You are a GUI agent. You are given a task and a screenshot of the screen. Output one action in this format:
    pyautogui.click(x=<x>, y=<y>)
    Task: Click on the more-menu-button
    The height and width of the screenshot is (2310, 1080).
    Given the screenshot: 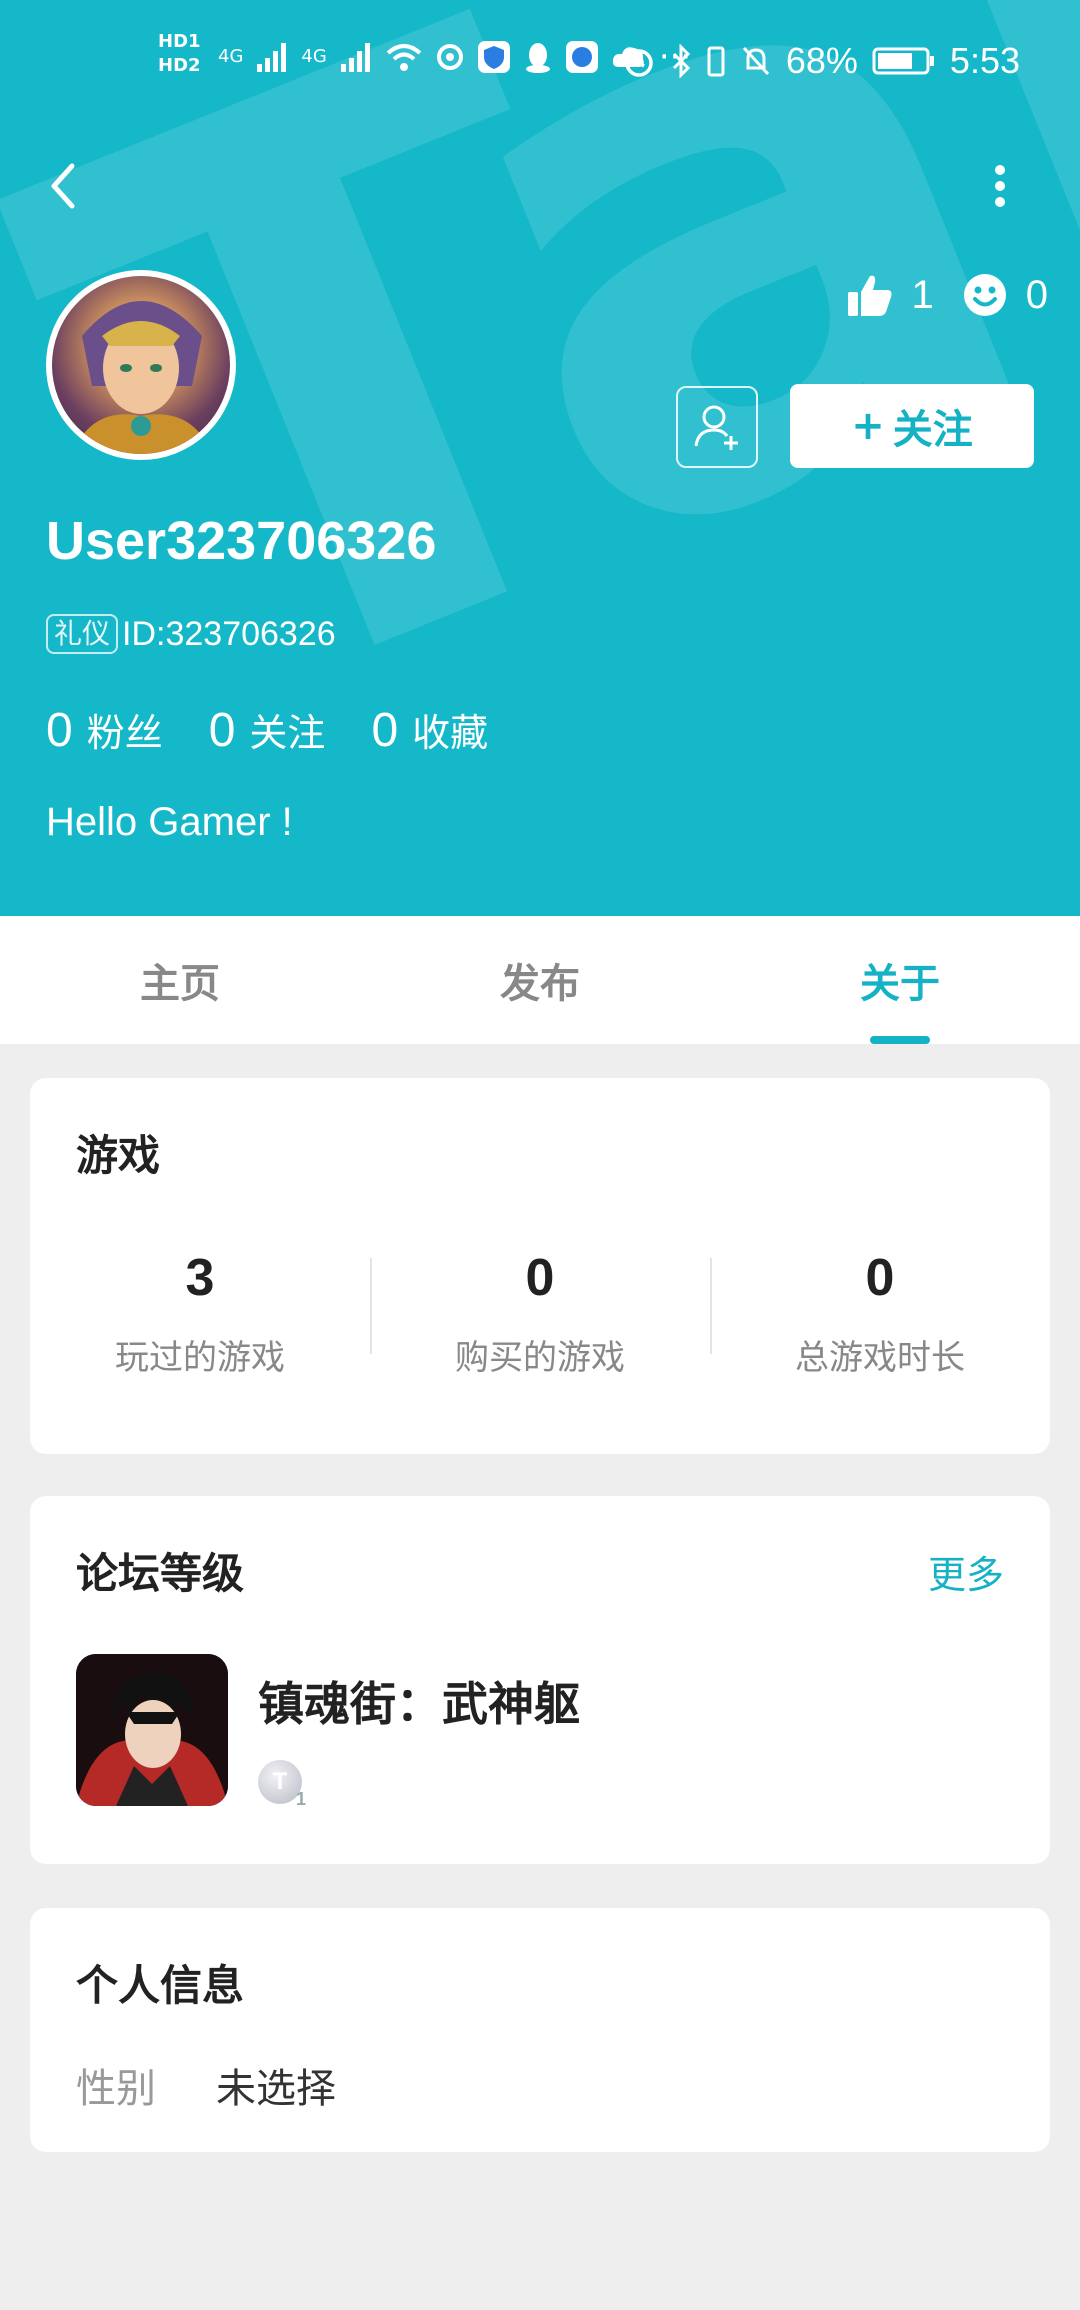 What is the action you would take?
    pyautogui.click(x=1000, y=186)
    